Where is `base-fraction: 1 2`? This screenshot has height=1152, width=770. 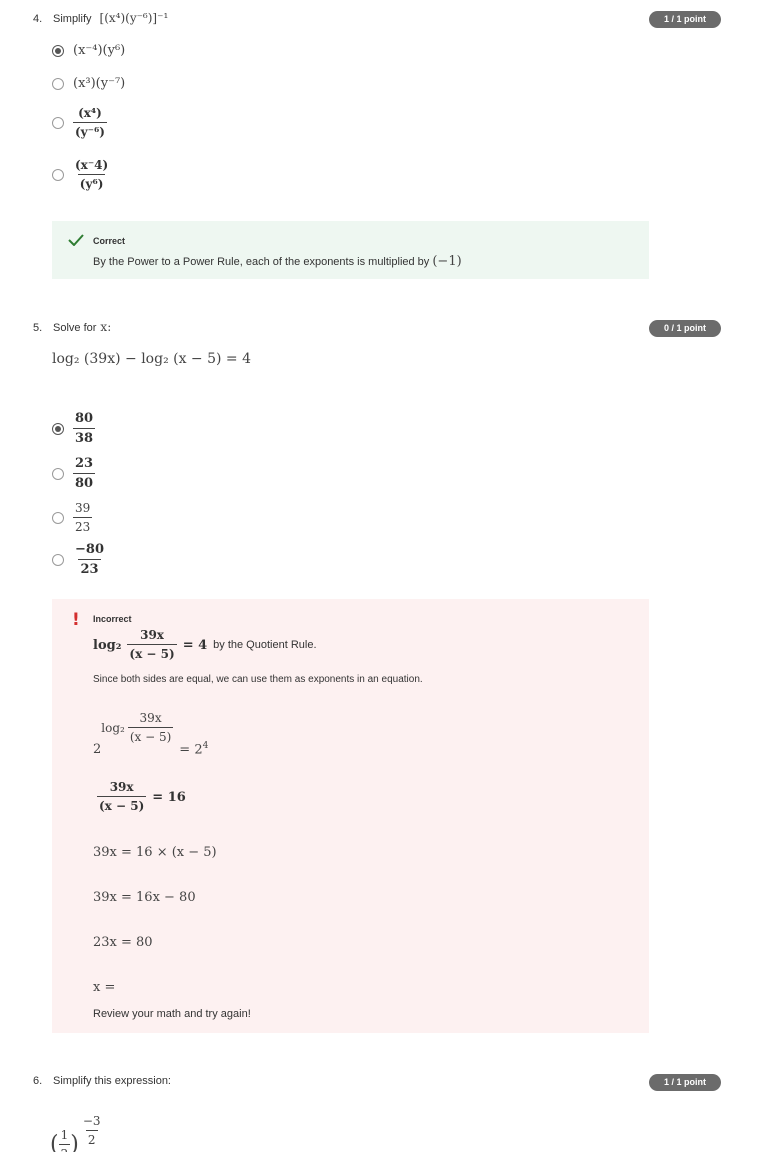 base-fraction: 1 2 is located at coordinates (64, 1140).